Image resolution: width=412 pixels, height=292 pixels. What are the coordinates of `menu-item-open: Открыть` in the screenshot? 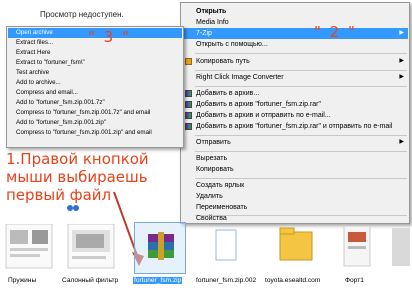 It's located at (295, 11).